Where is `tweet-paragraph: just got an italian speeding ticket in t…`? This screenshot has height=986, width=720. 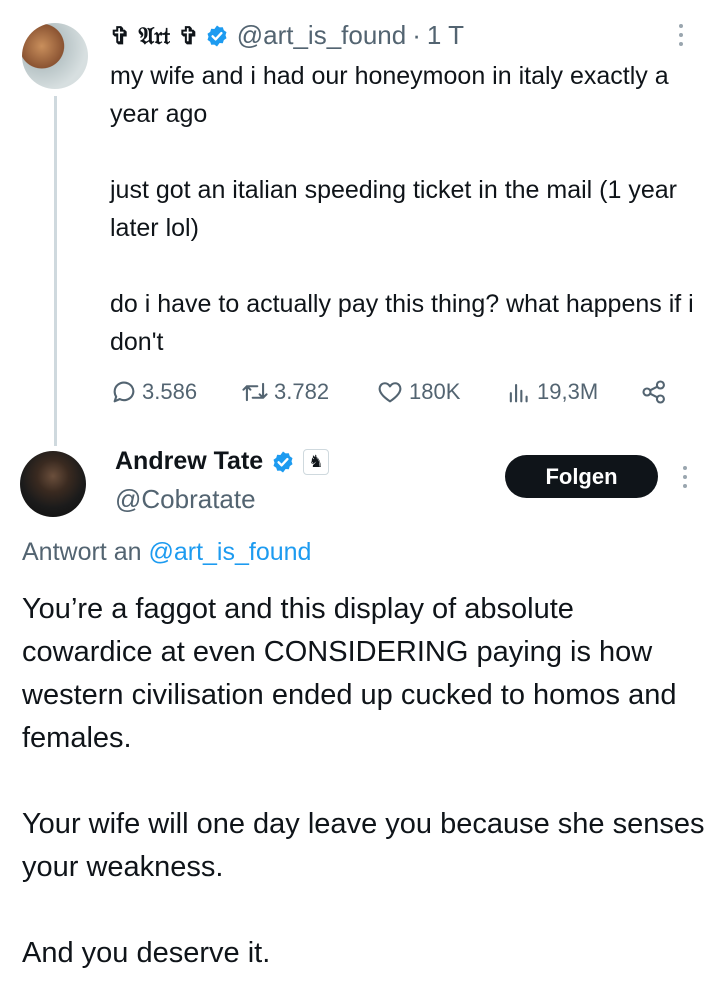 tweet-paragraph: just got an italian speeding ticket in t… is located at coordinates (393, 209).